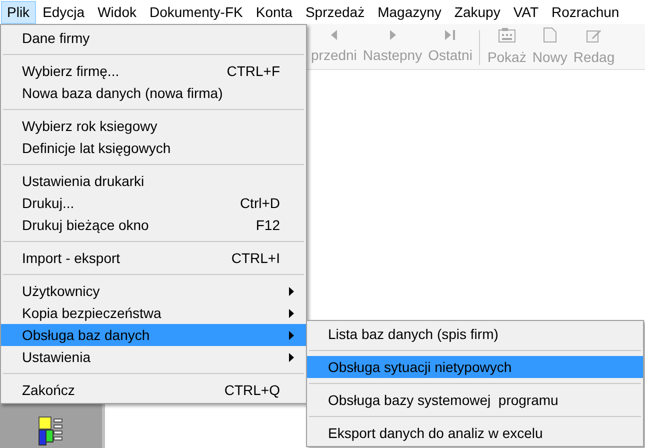 Image resolution: width=645 pixels, height=448 pixels. I want to click on menubar-item: Dokumenty-FK, so click(196, 12).